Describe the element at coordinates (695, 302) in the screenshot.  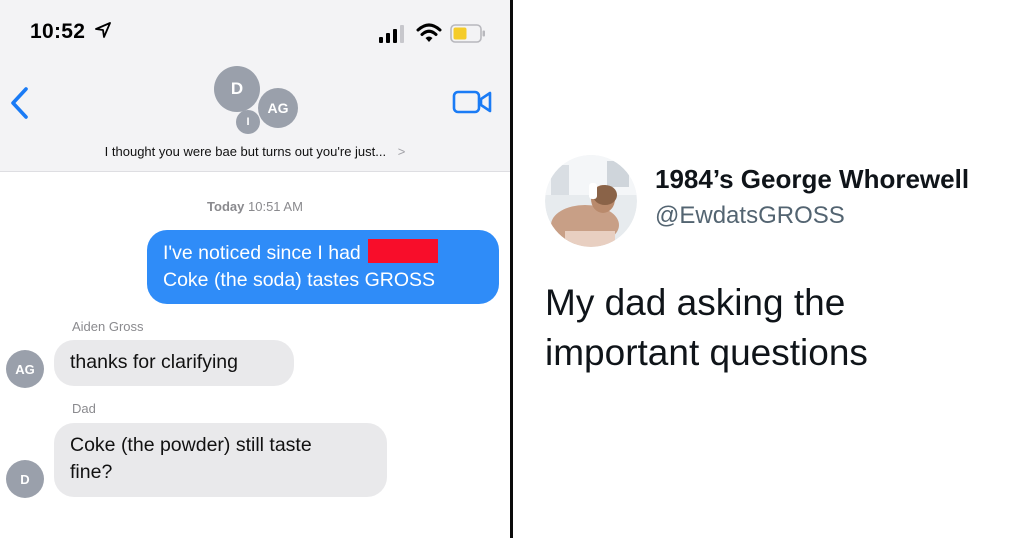
I see `tweet-text-line-1: My dad asking the` at that location.